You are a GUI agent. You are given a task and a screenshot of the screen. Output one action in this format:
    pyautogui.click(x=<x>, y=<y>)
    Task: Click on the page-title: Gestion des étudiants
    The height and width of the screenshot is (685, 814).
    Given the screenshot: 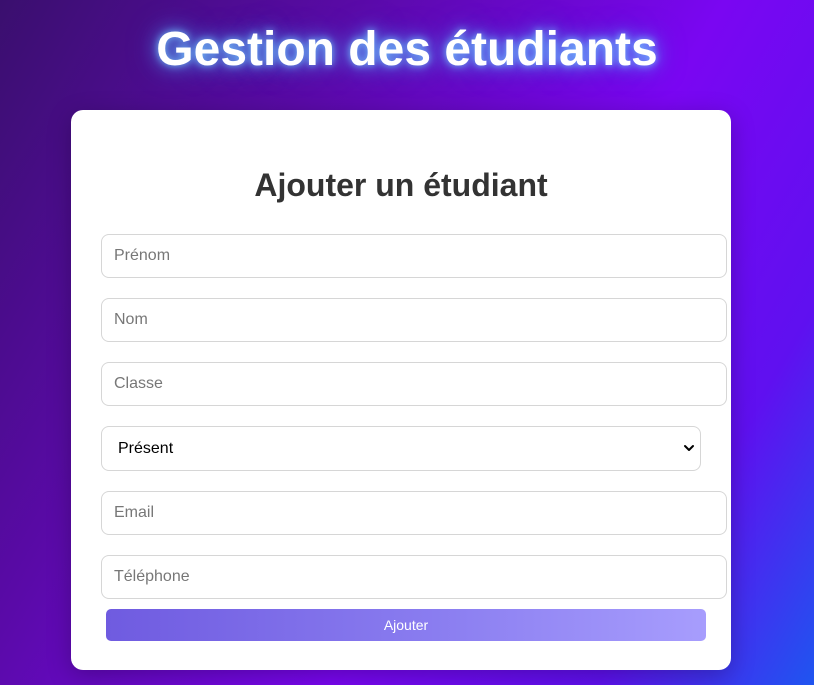 What is the action you would take?
    pyautogui.click(x=407, y=49)
    